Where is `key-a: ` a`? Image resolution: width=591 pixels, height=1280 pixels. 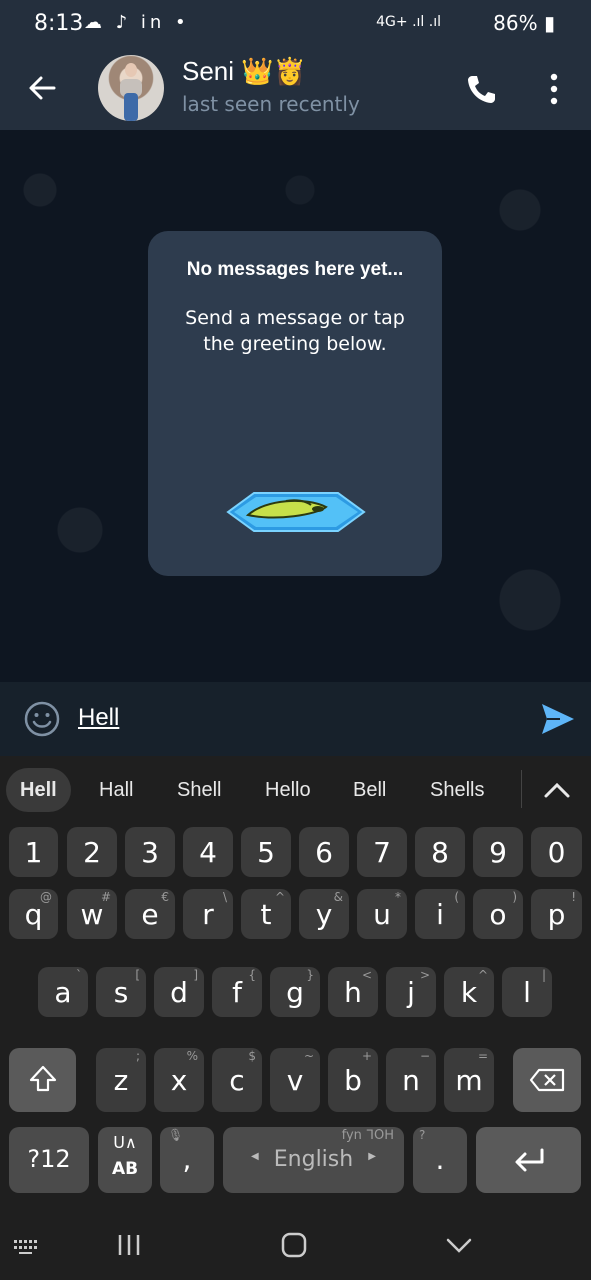
key-a: ` a is located at coordinates (63, 992).